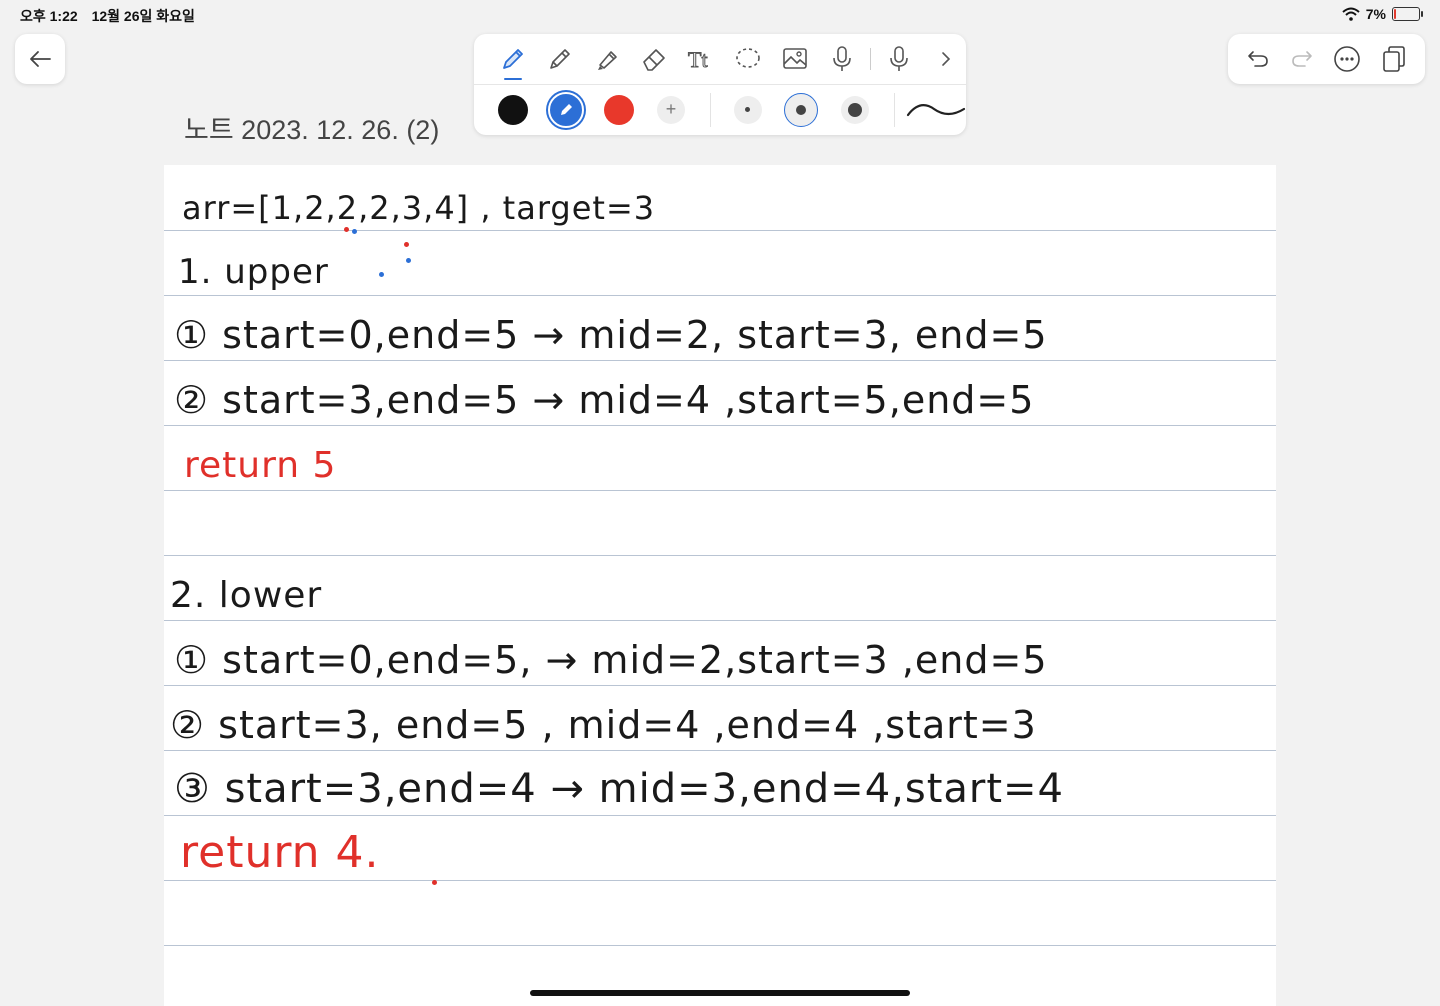  What do you see at coordinates (1258, 59) in the screenshot?
I see `undo-icon` at bounding box center [1258, 59].